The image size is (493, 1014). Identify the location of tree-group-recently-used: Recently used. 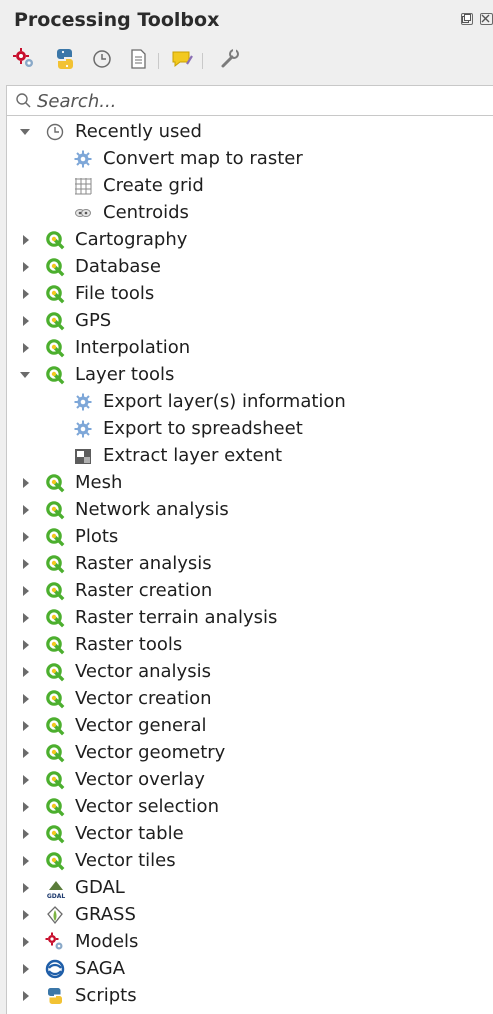
(250, 131).